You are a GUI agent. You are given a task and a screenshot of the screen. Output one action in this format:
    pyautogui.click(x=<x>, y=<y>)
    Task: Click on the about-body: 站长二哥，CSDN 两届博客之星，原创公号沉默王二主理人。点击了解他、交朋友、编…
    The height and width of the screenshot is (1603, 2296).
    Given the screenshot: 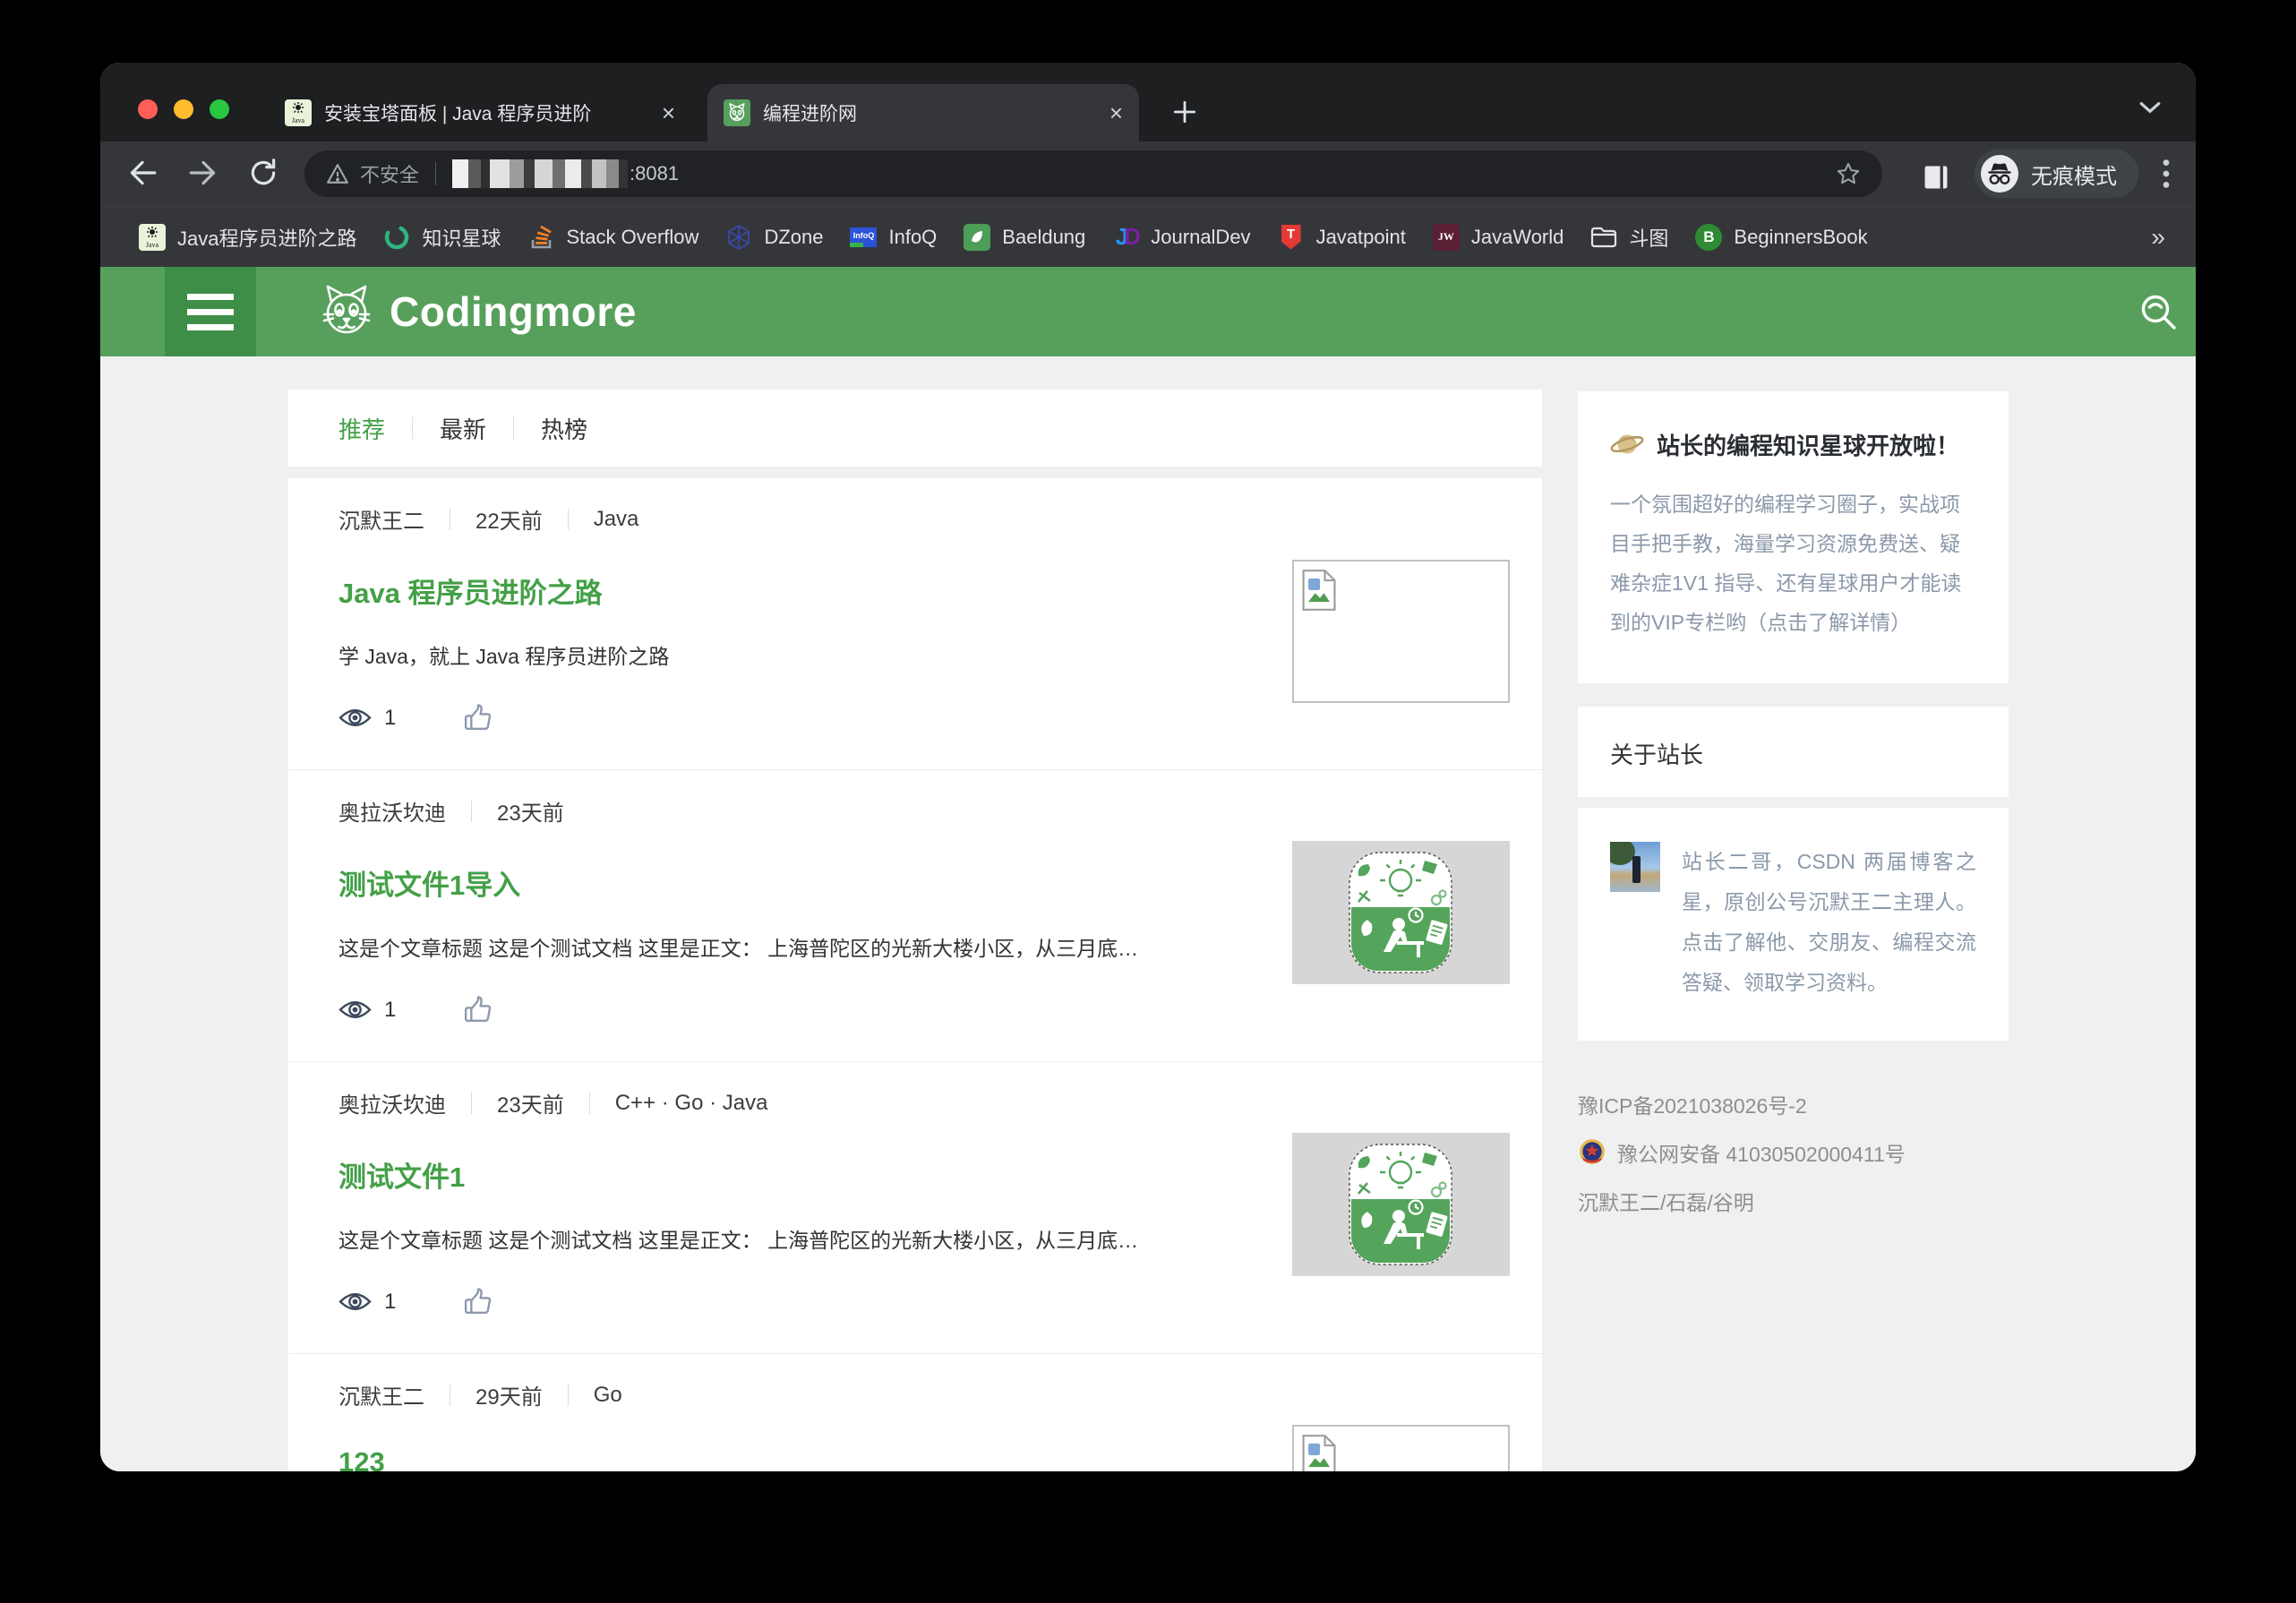 What is the action you would take?
    pyautogui.click(x=1829, y=922)
    